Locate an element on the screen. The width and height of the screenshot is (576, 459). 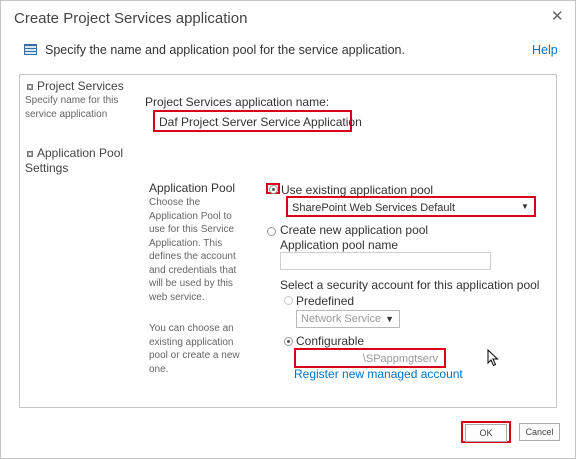
existing-pool-value: SharePoint Web Services Default is located at coordinates (374, 208).